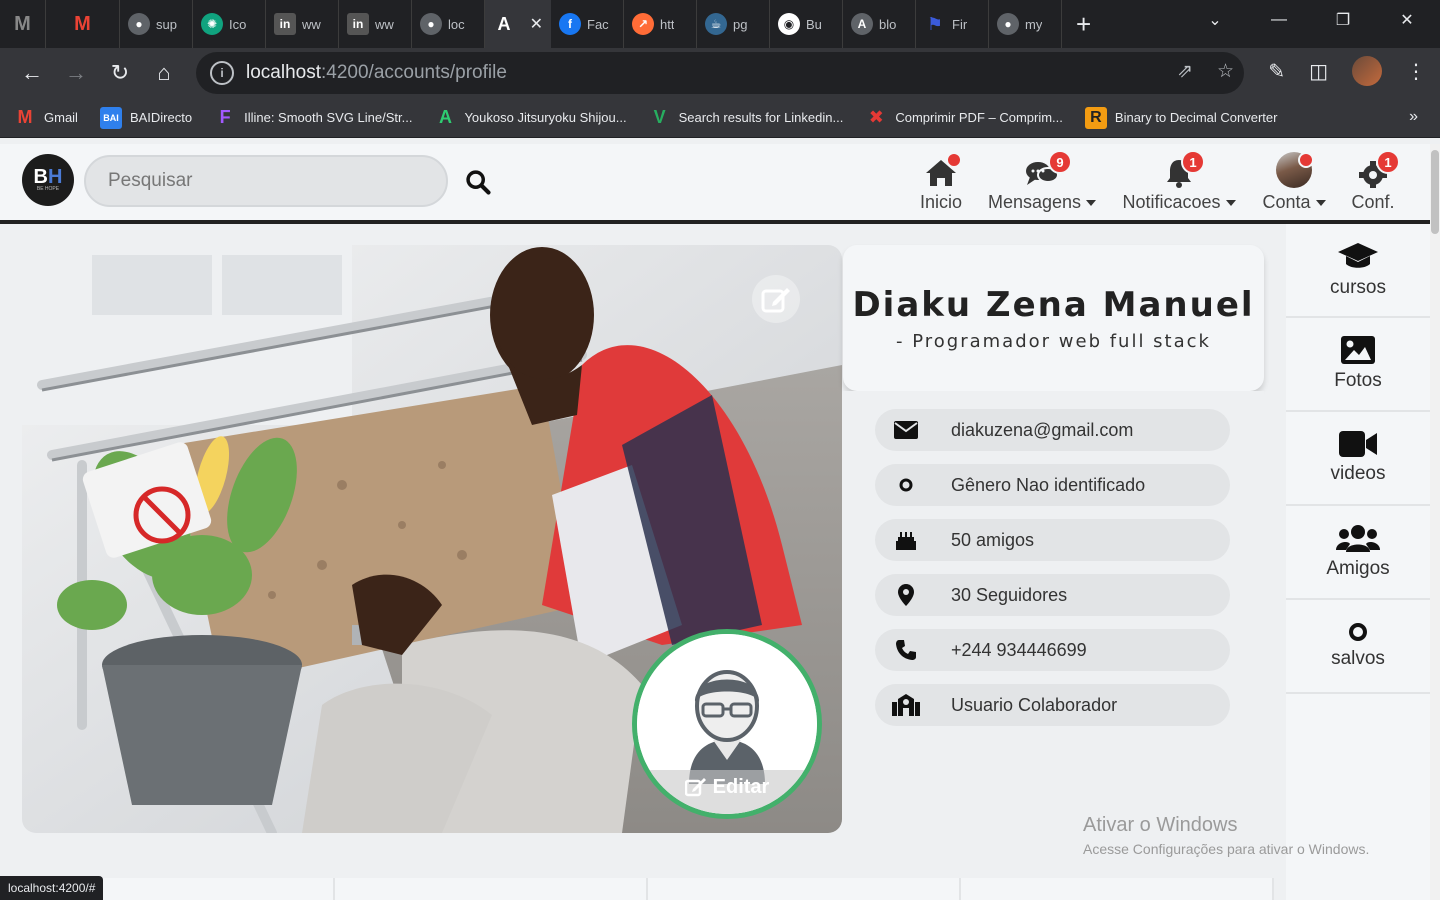 This screenshot has width=1440, height=900. Describe the element at coordinates (1042, 185) in the screenshot. I see `nav-mensagens: 9 Mensagens` at that location.